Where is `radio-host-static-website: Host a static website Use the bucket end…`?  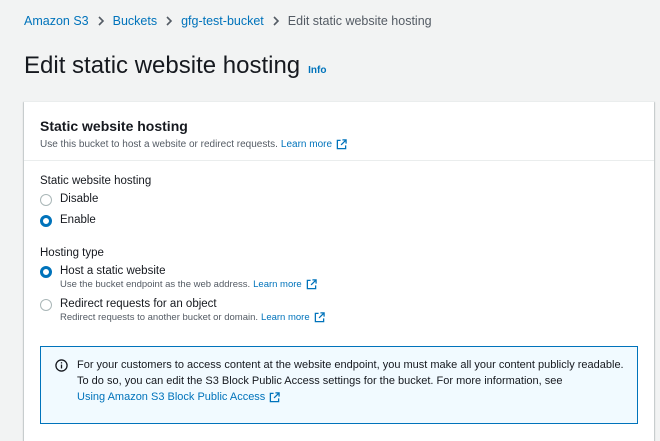
radio-host-static-website: Host a static website Use the bucket end… is located at coordinates (339, 277).